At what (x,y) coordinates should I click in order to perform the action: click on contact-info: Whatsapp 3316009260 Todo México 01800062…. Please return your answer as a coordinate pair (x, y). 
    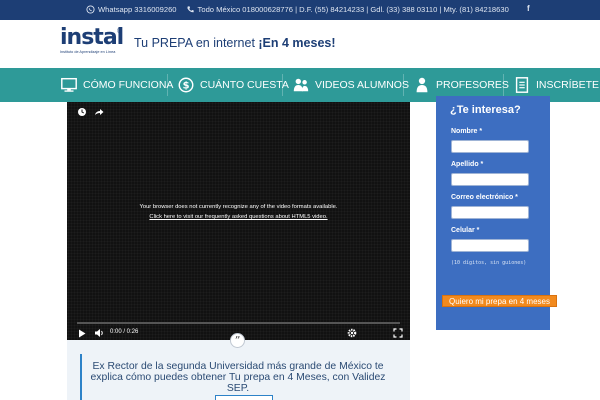
    Looking at the image, I should click on (297, 9).